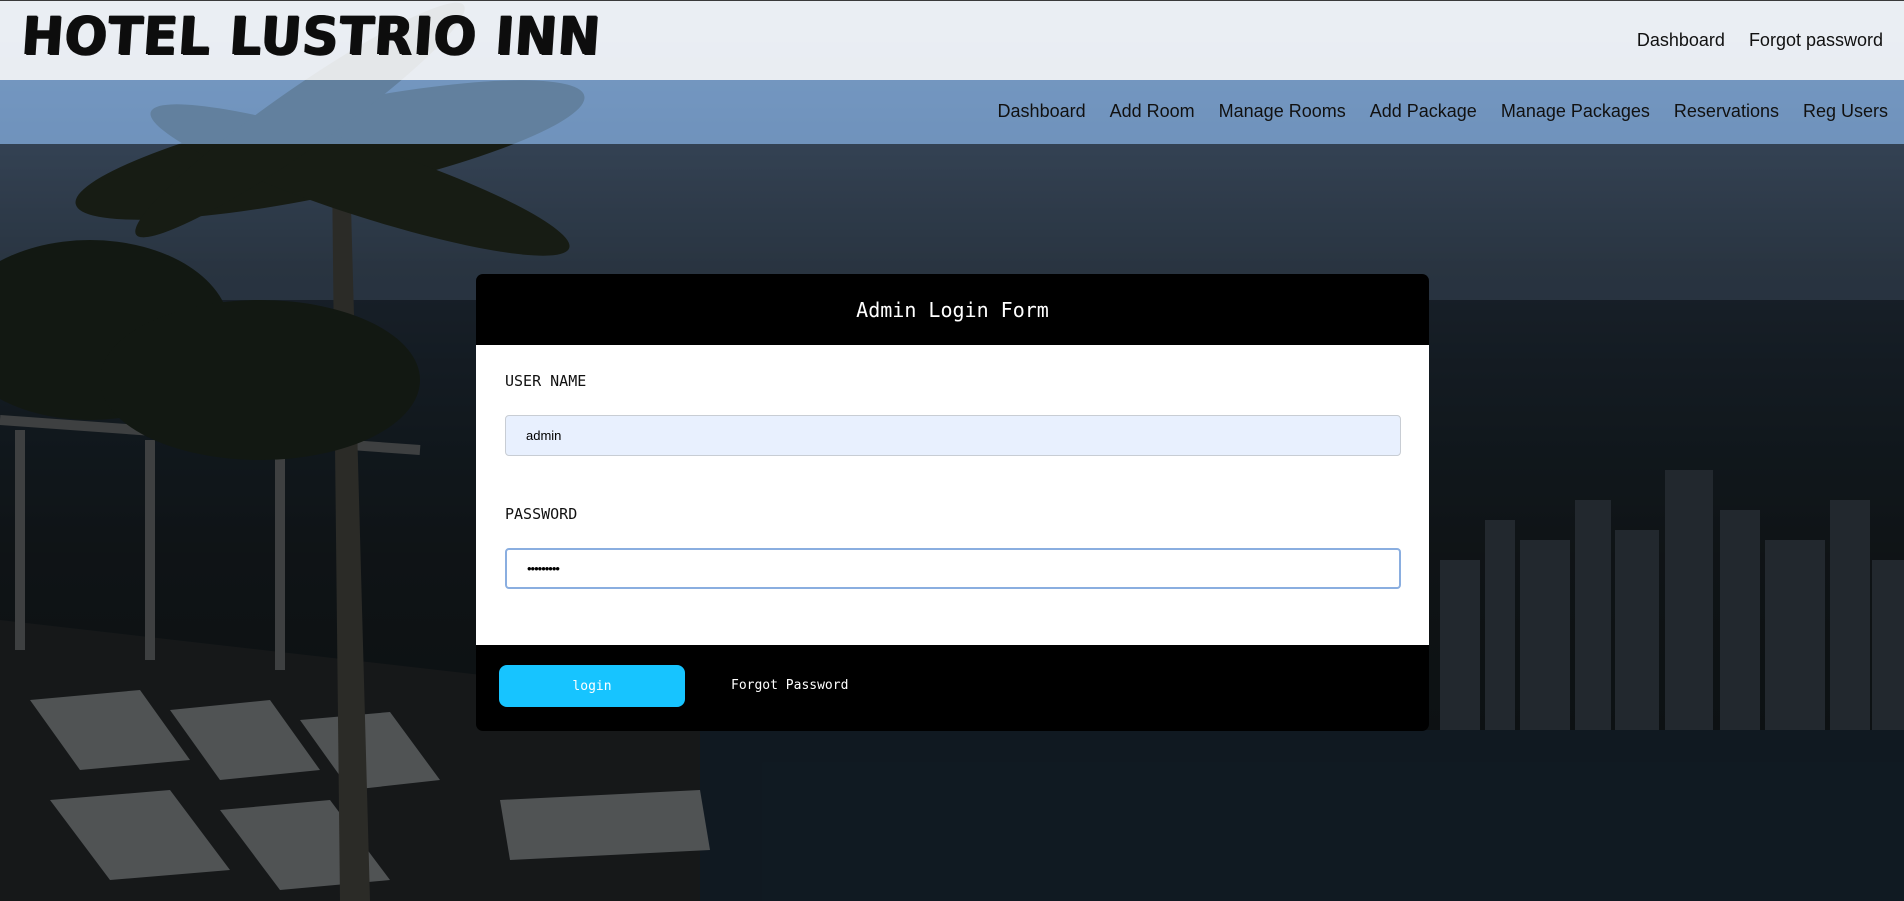 This screenshot has height=901, width=1904. What do you see at coordinates (1816, 40) in the screenshot?
I see `top-link-forgot-password: Forgot password` at bounding box center [1816, 40].